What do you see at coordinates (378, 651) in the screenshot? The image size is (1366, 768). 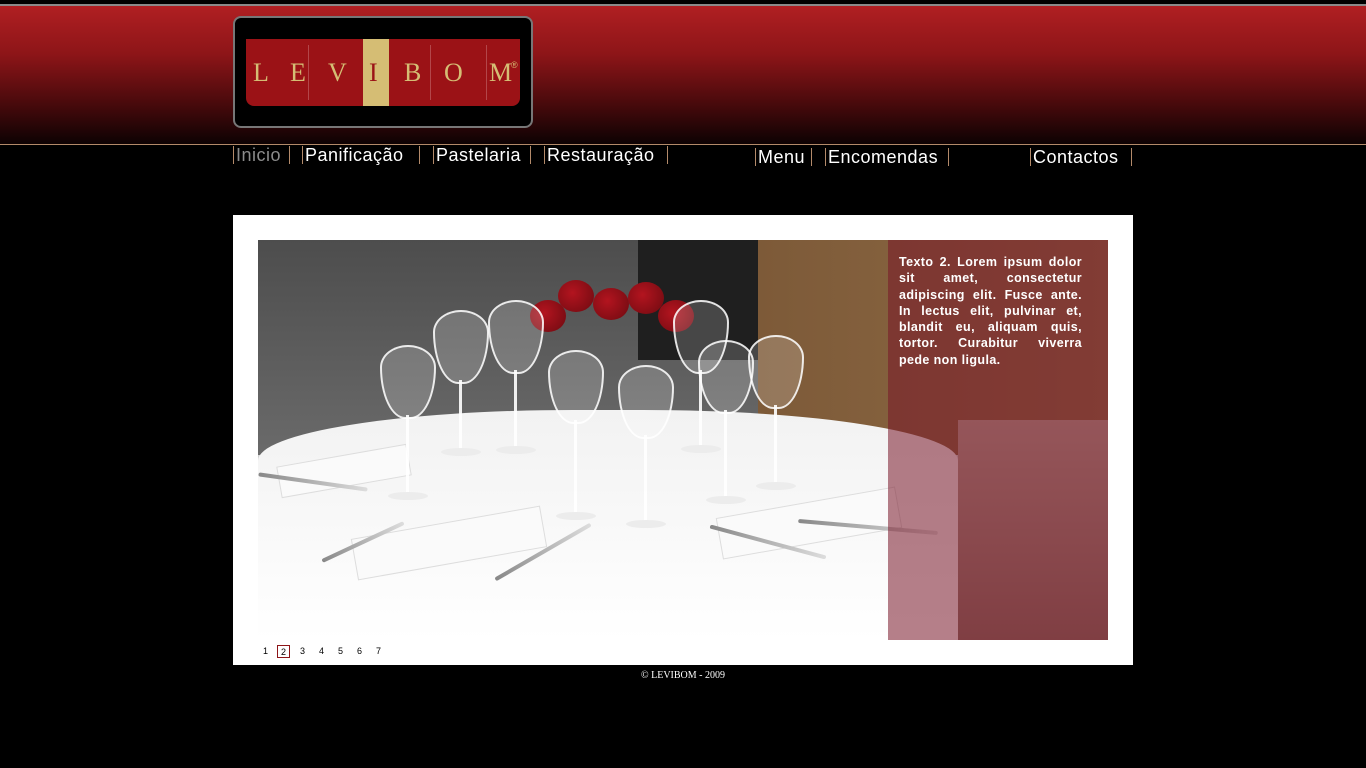 I see `pager-item: 7` at bounding box center [378, 651].